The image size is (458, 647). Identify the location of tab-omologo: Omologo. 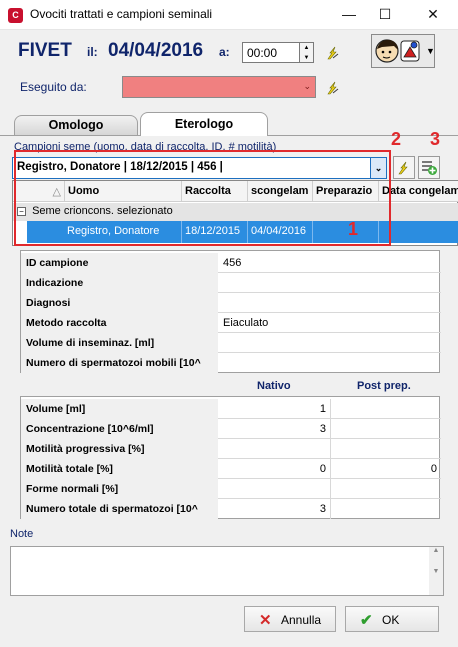
(76, 125).